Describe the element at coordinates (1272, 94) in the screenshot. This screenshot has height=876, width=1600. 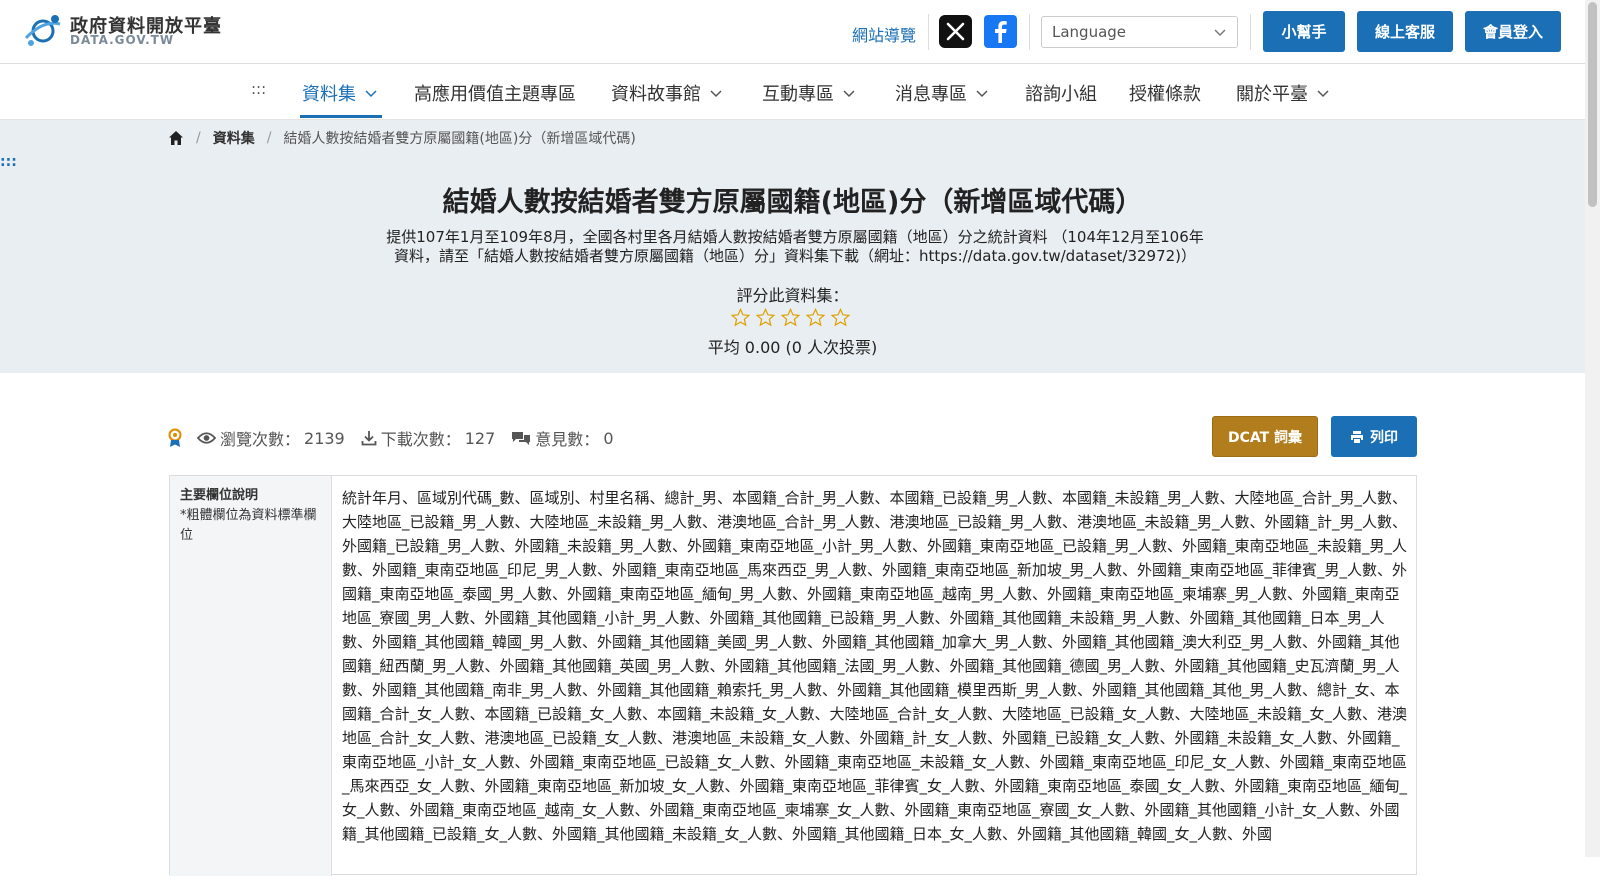
I see `nav-item-label: 關於平臺` at that location.